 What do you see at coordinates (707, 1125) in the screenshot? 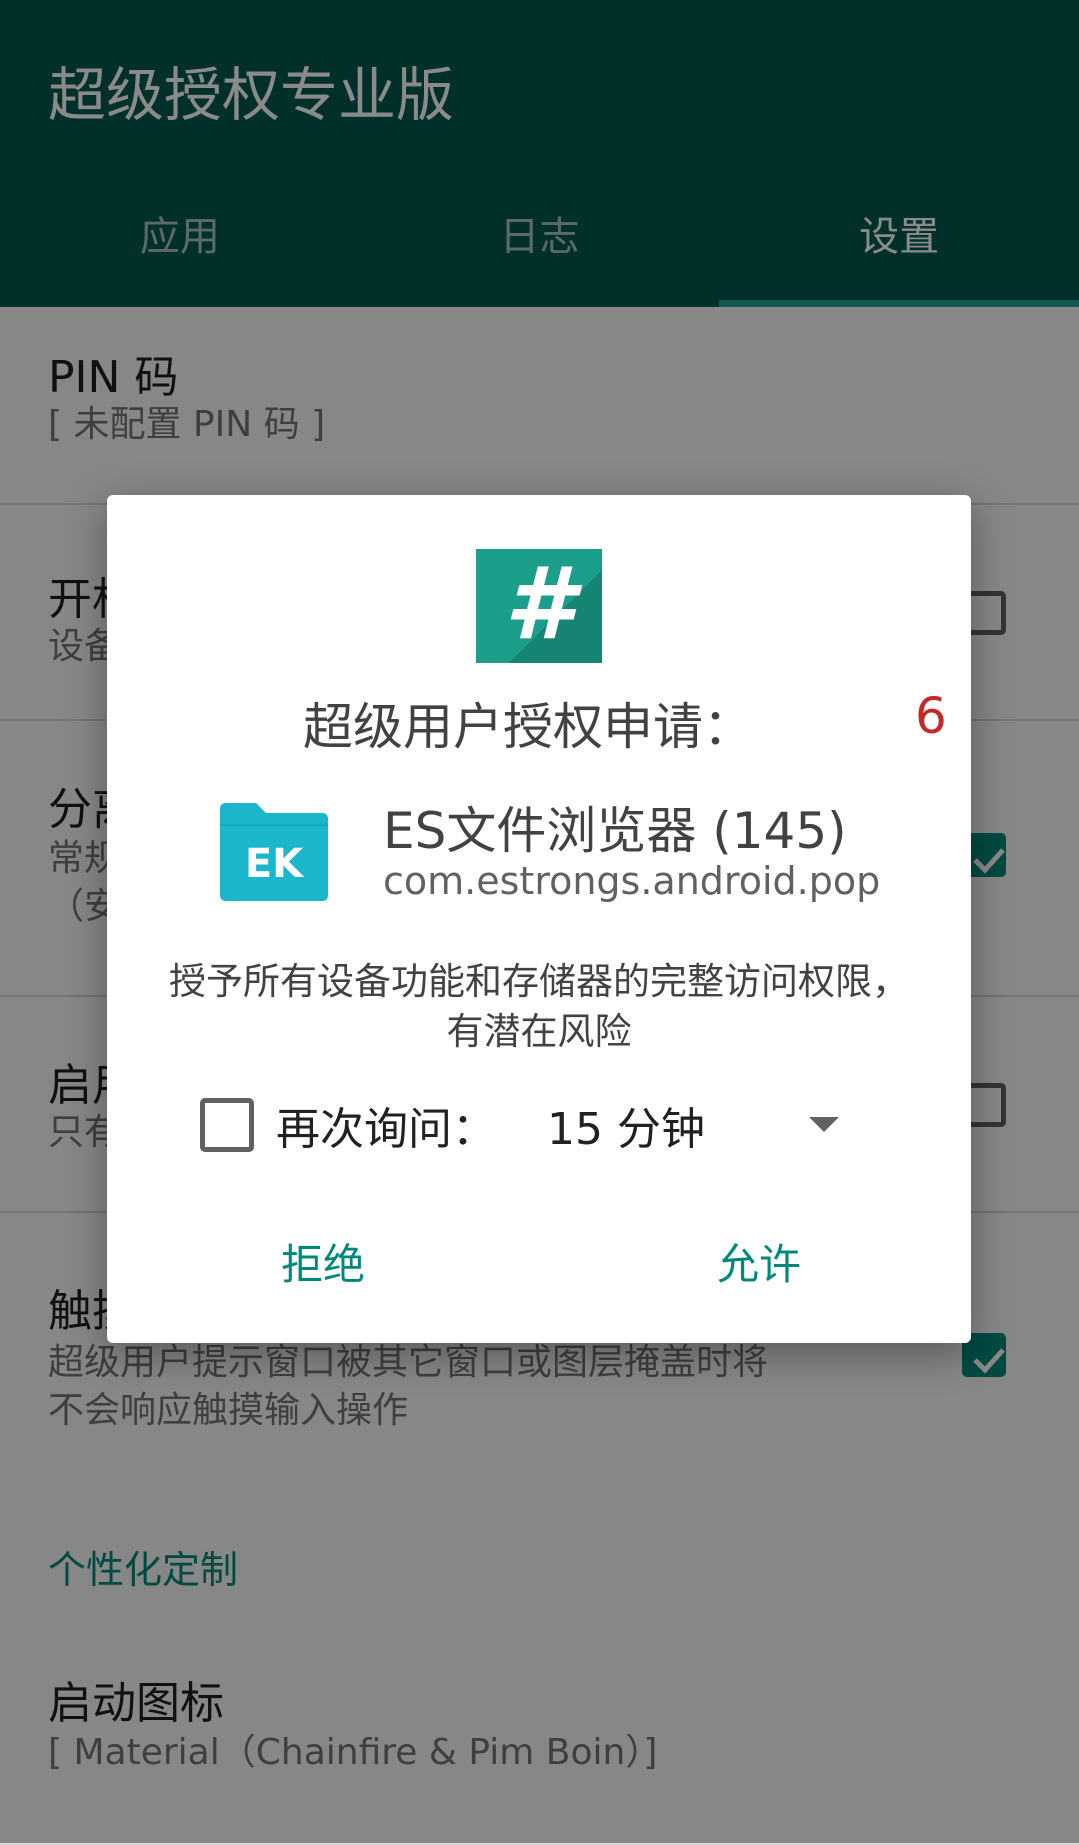
I see `duration-dropdown: 15 分钟` at bounding box center [707, 1125].